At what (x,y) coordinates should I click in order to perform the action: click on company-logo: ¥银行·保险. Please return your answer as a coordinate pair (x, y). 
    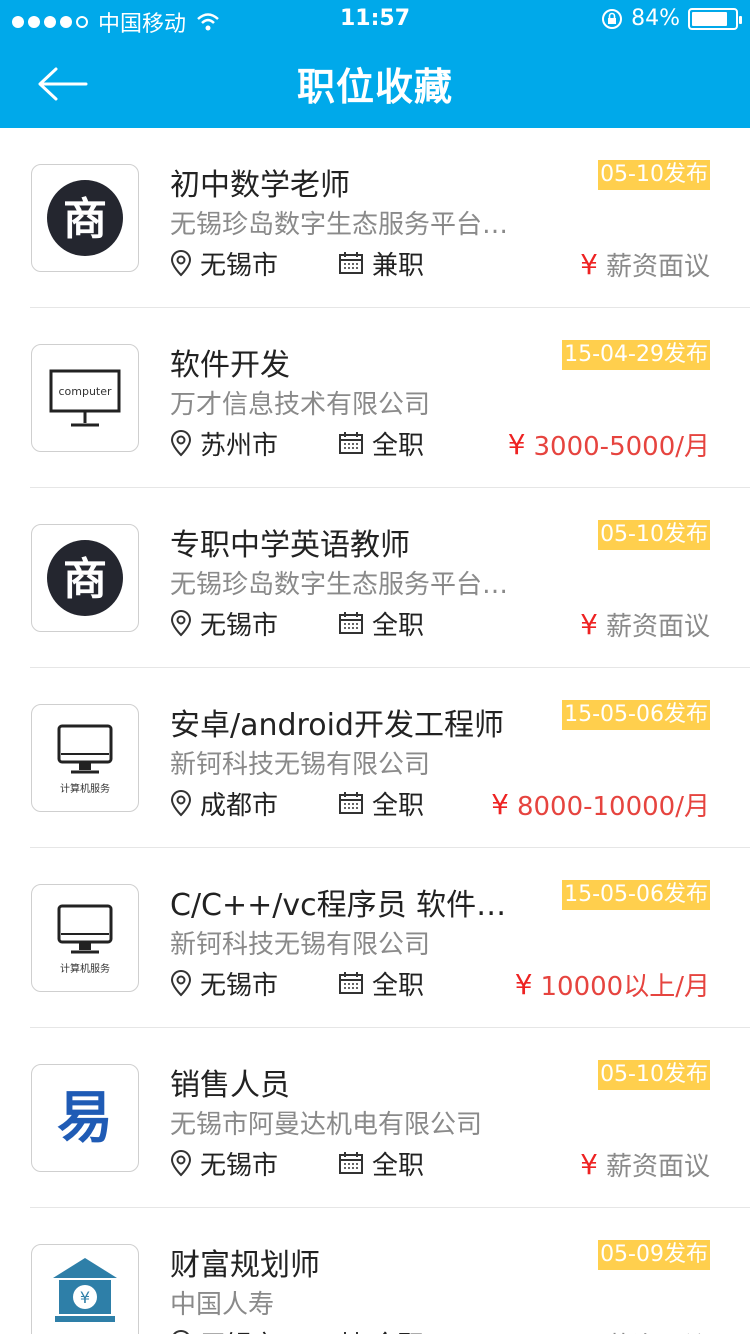
    Looking at the image, I should click on (85, 1289).